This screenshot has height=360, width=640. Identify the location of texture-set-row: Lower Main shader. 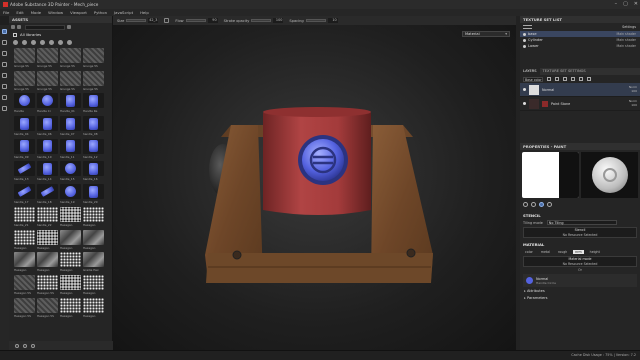
(580, 46).